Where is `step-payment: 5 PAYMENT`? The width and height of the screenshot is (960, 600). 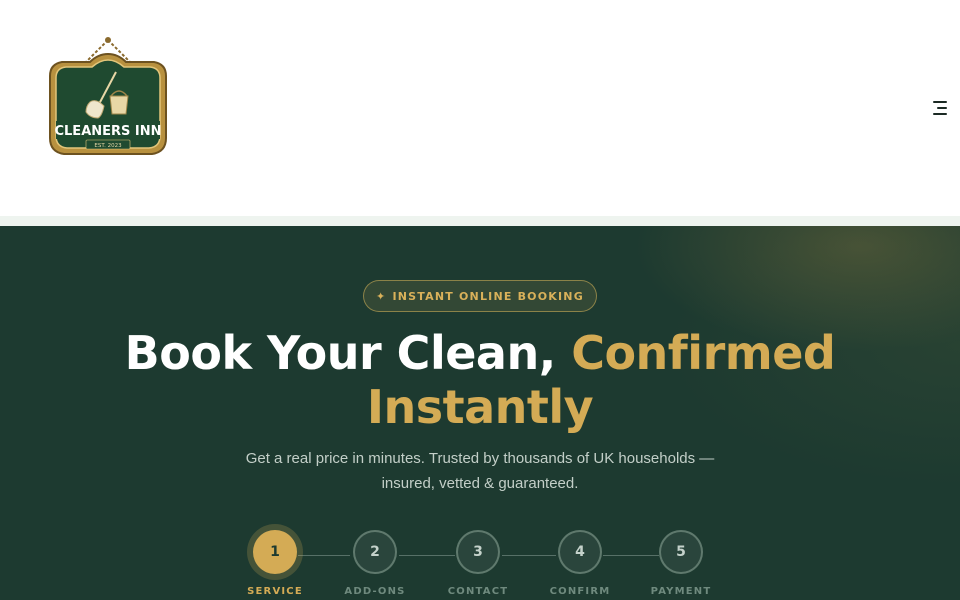
step-payment: 5 PAYMENT is located at coordinates (681, 563).